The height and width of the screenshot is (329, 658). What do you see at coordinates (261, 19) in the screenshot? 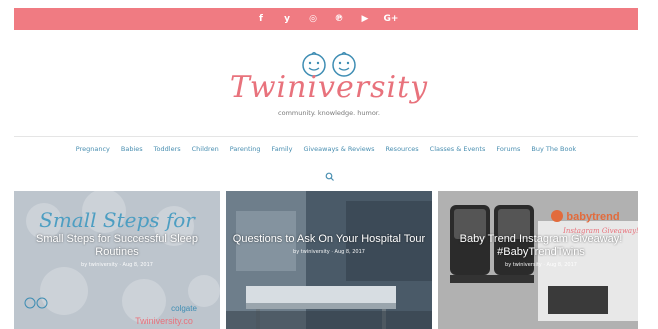
I see `facebook-icon: f` at bounding box center [261, 19].